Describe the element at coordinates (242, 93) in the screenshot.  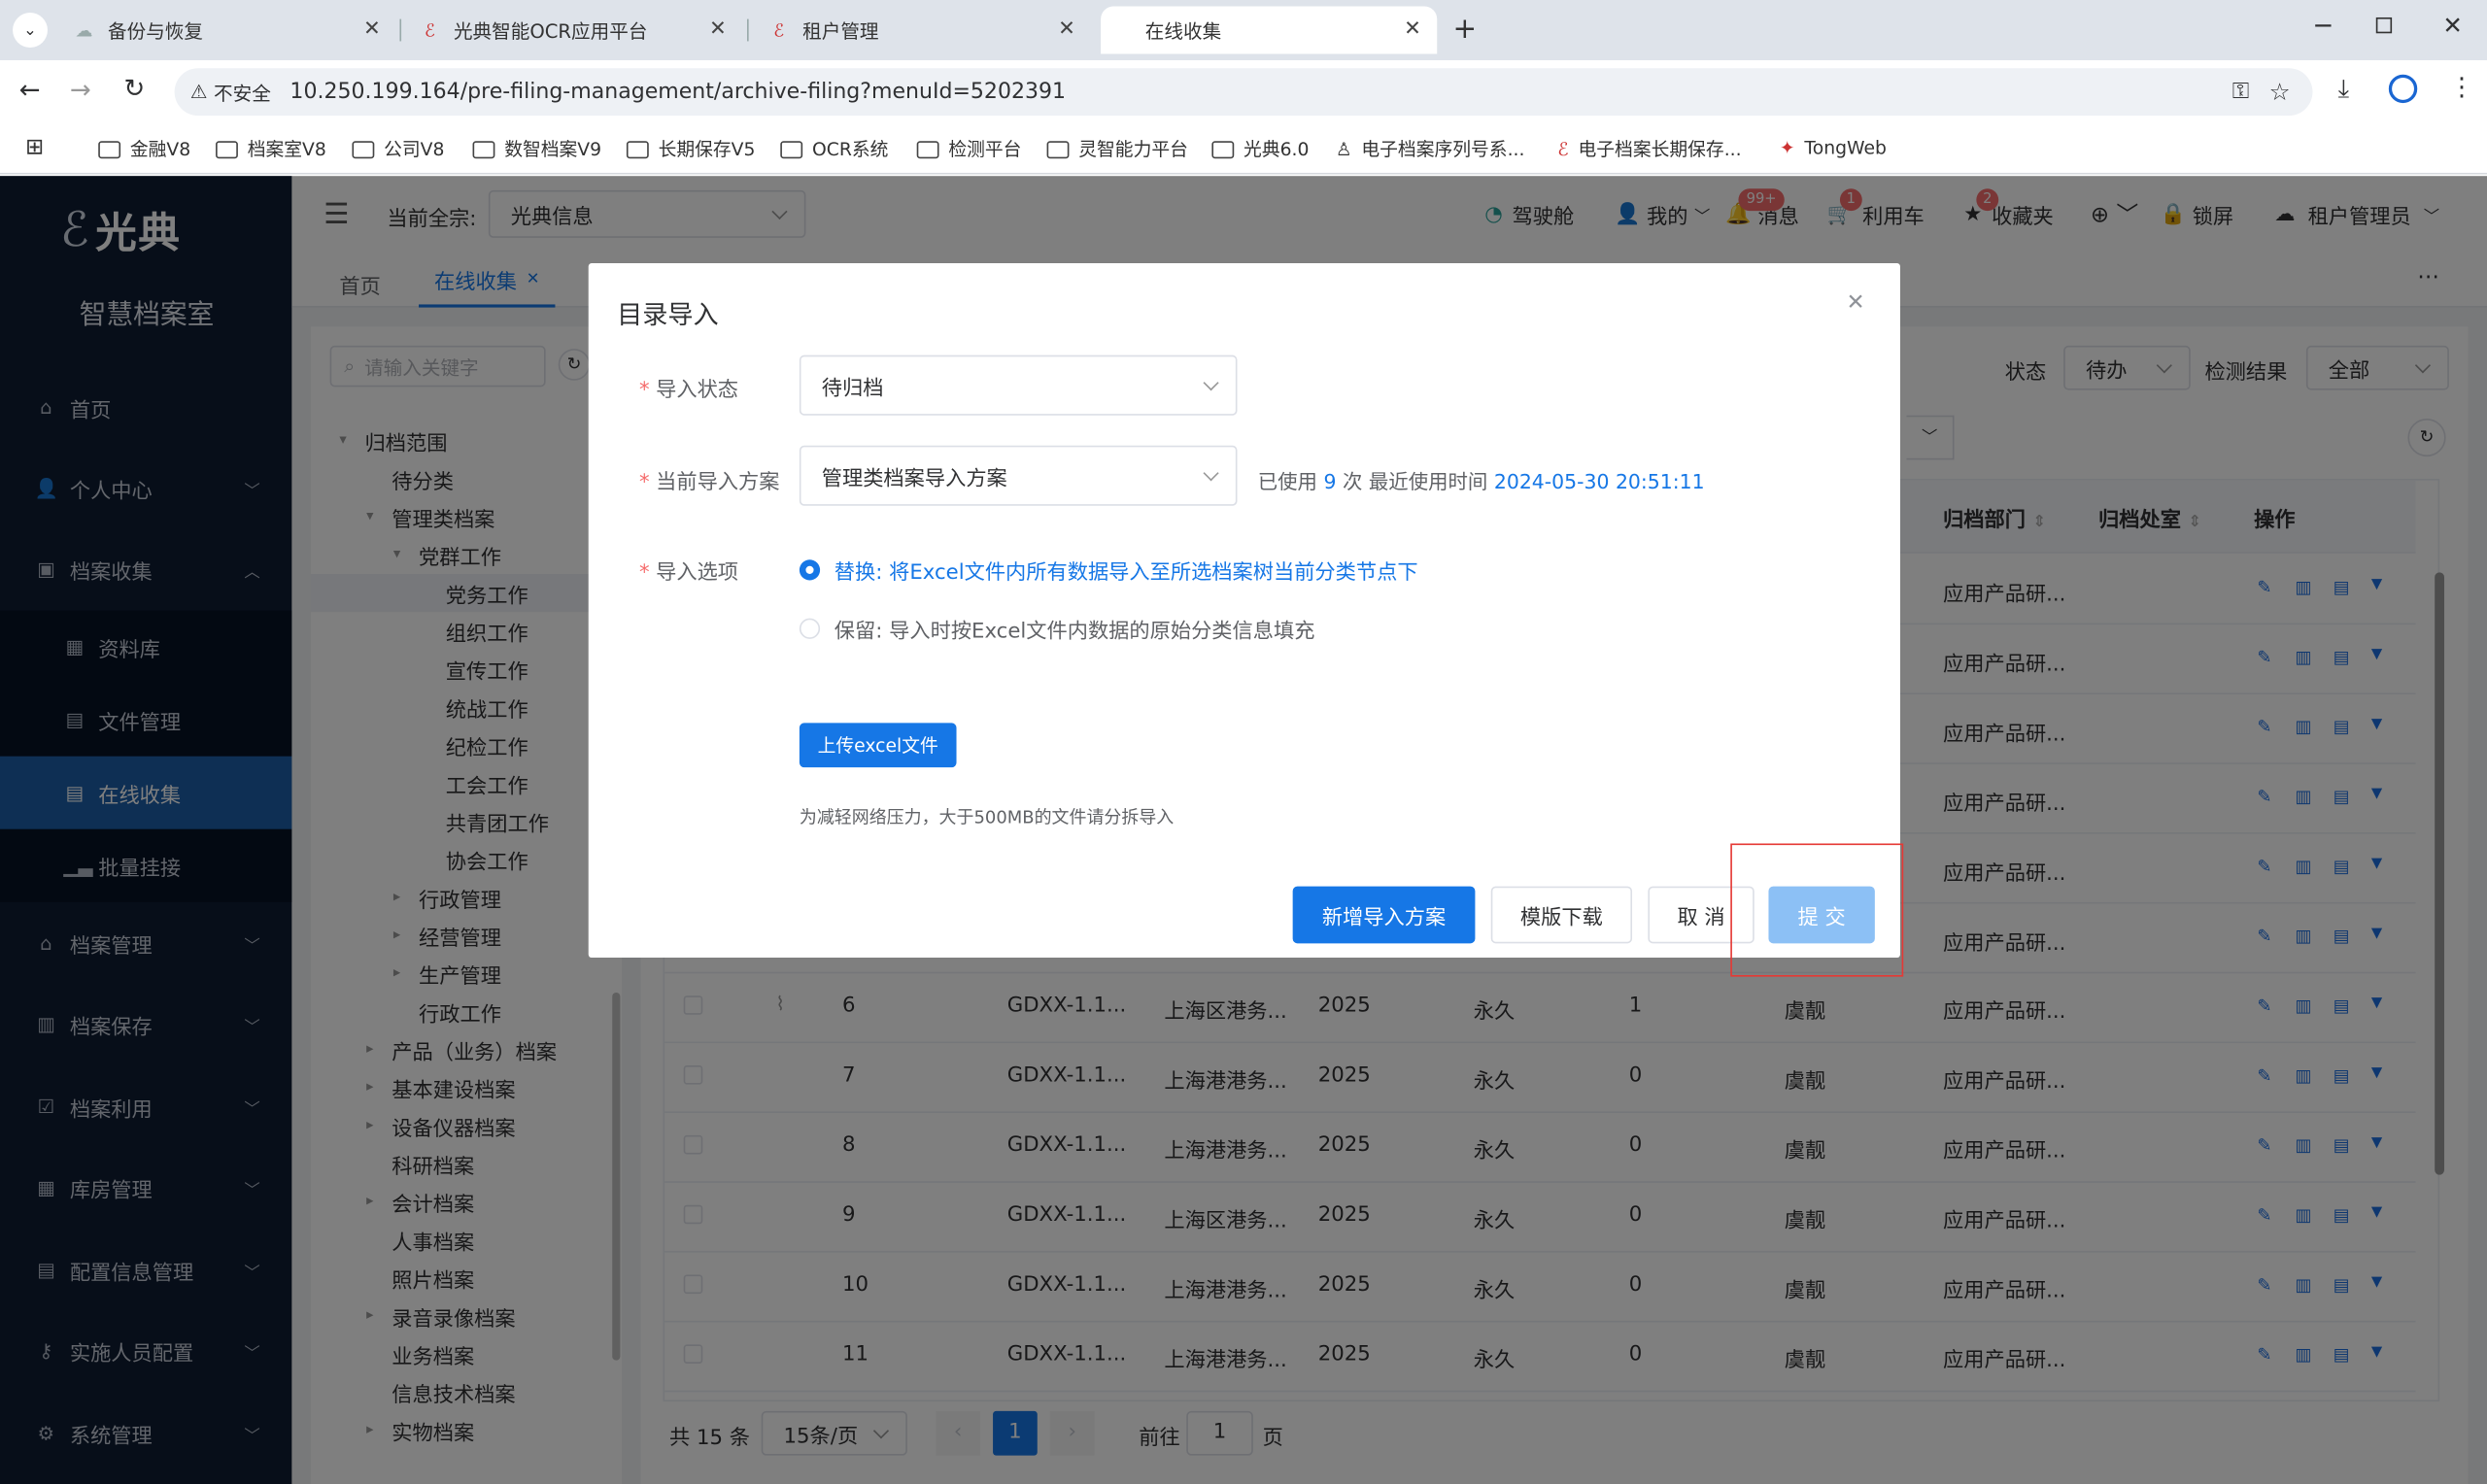
I see `security-label: 不安全` at that location.